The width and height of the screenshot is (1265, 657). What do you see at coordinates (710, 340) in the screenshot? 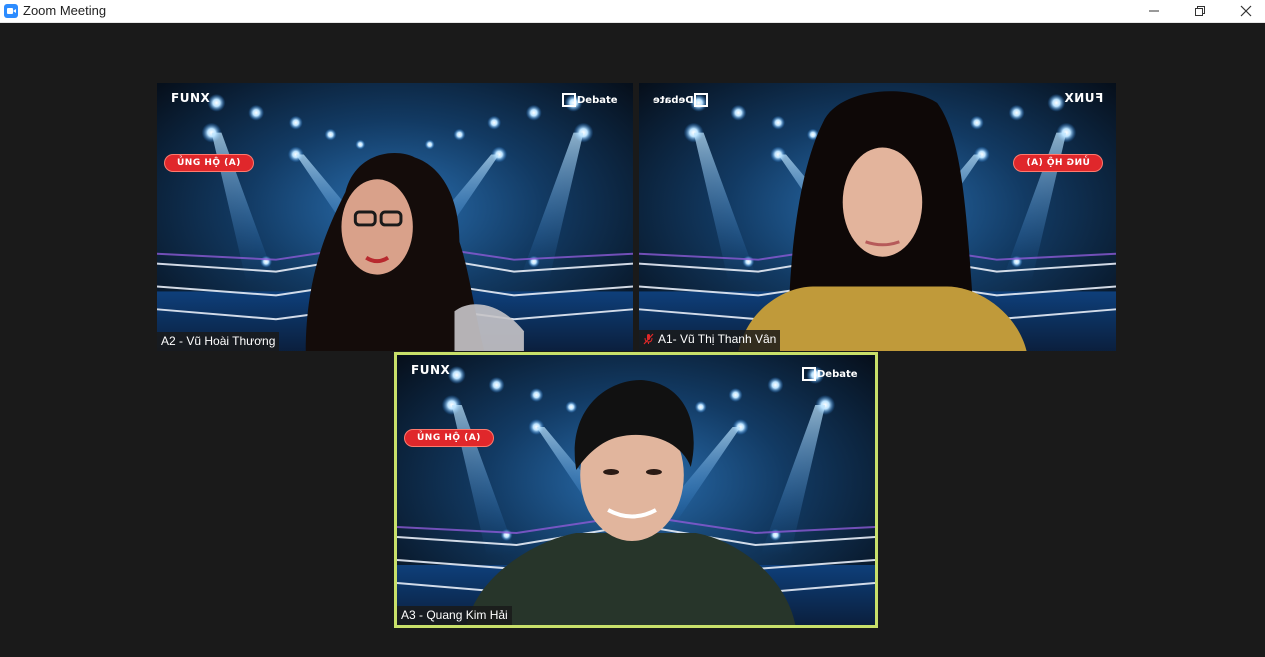
I see `participant-name-label: A1- Vũ Thị Thanh Vân` at bounding box center [710, 340].